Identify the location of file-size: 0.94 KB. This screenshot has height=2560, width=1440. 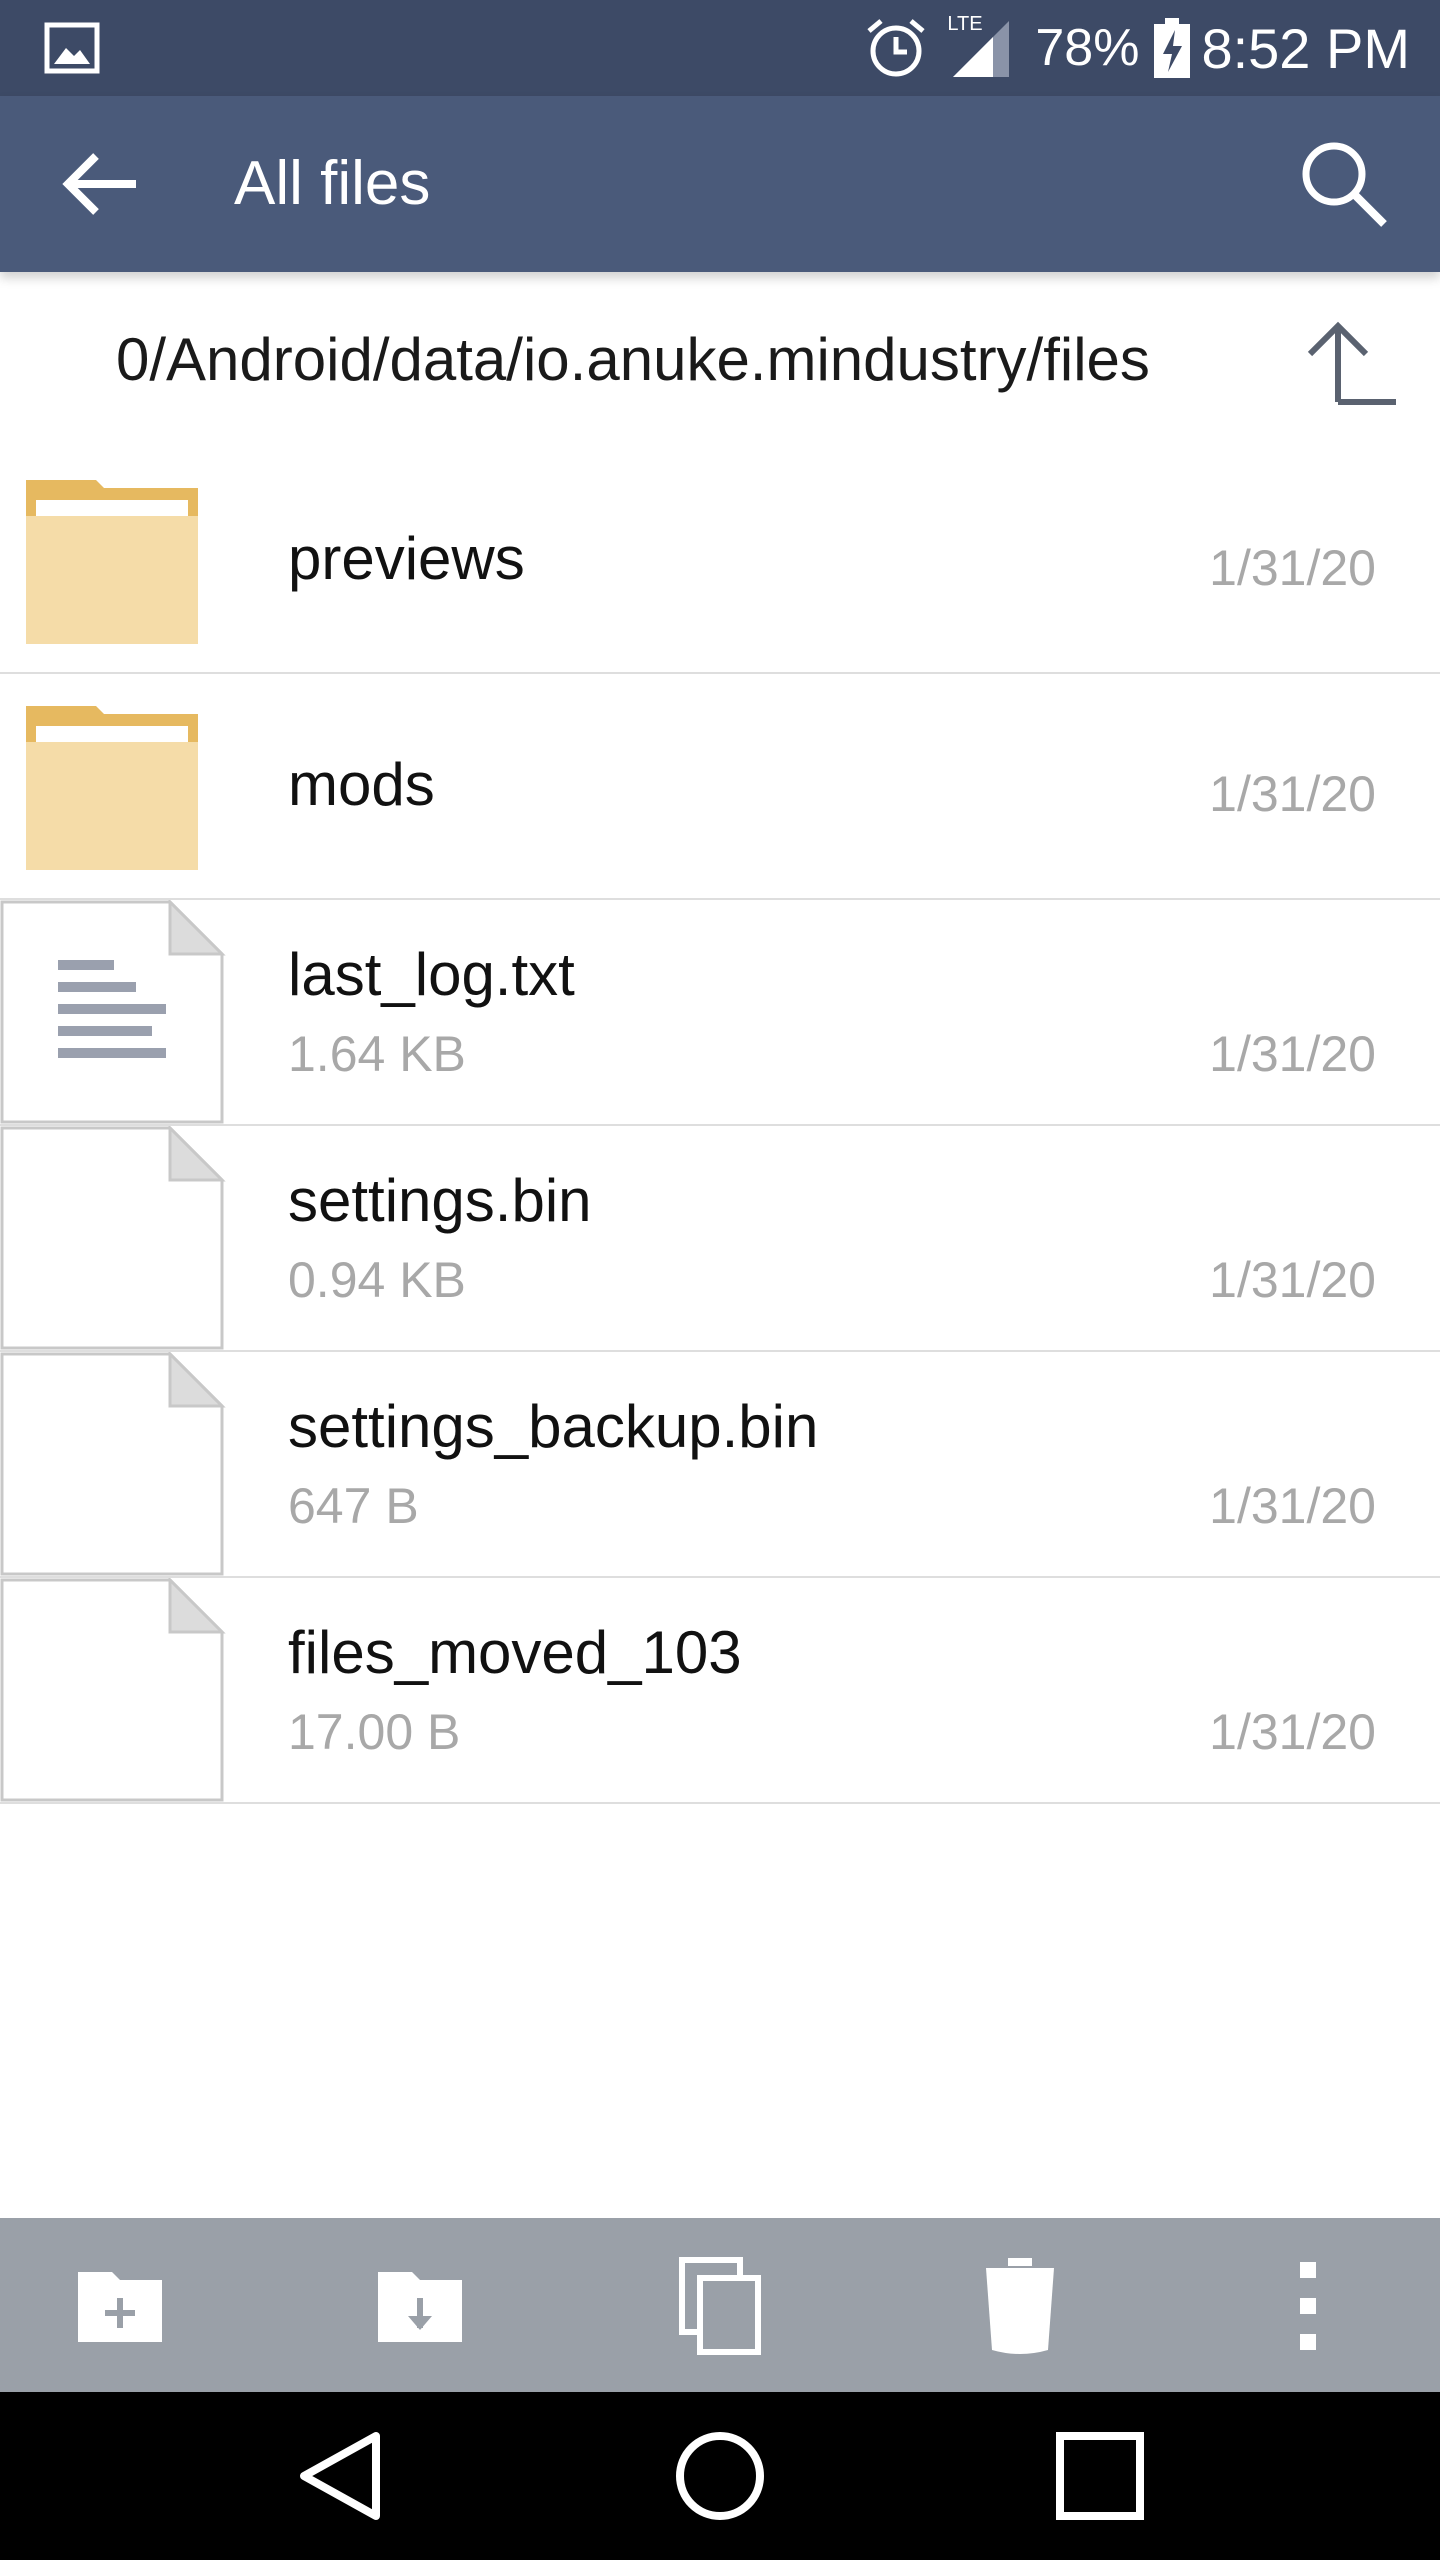
(377, 1280).